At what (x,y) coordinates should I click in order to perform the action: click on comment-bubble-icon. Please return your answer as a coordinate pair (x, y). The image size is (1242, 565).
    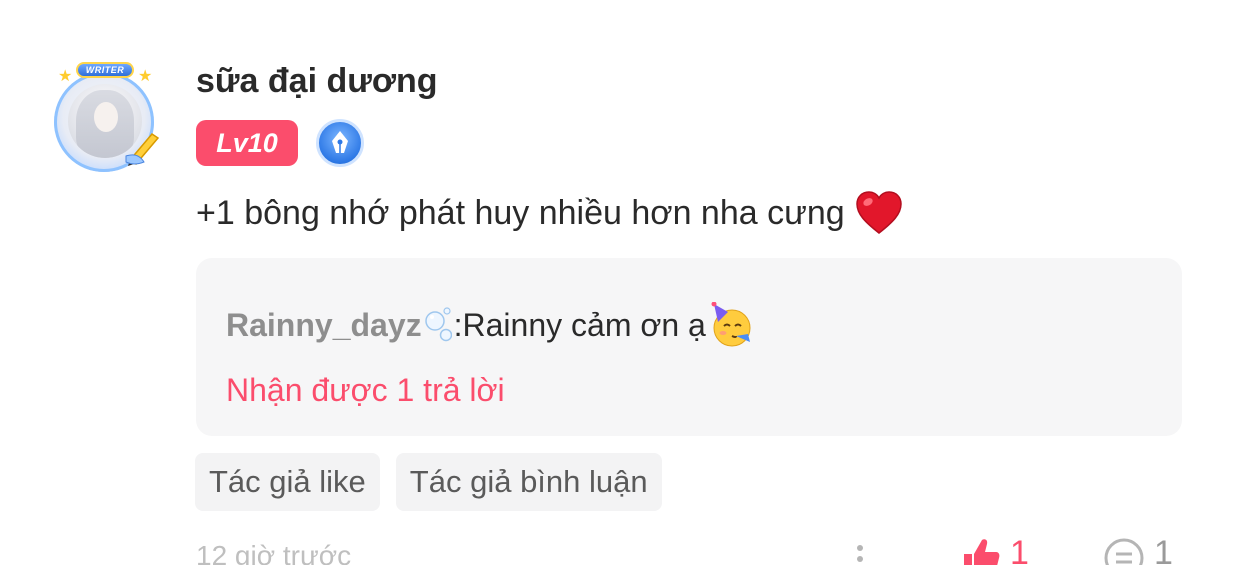
    Looking at the image, I should click on (1124, 550).